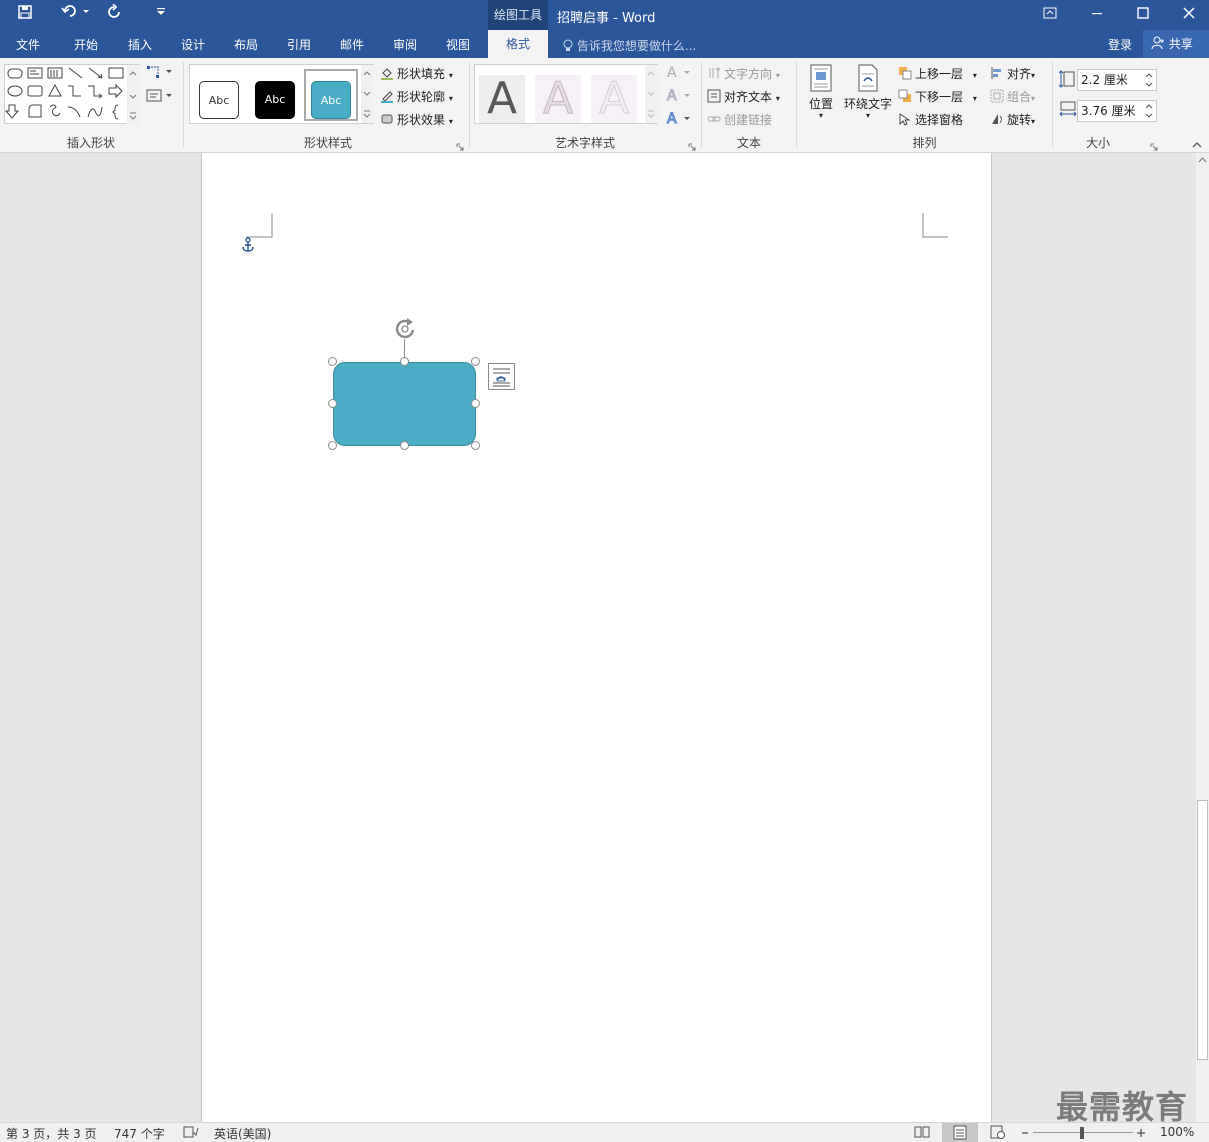  I want to click on layout-options-button, so click(501, 376).